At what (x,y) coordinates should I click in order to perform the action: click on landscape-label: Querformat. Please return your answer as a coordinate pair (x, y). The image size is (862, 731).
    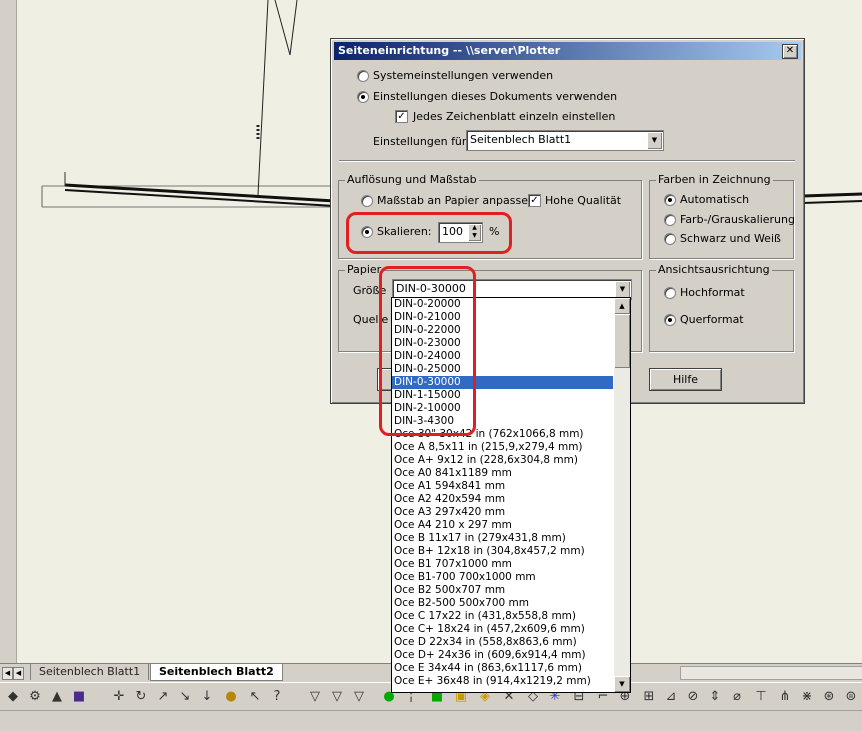
    Looking at the image, I should click on (712, 319).